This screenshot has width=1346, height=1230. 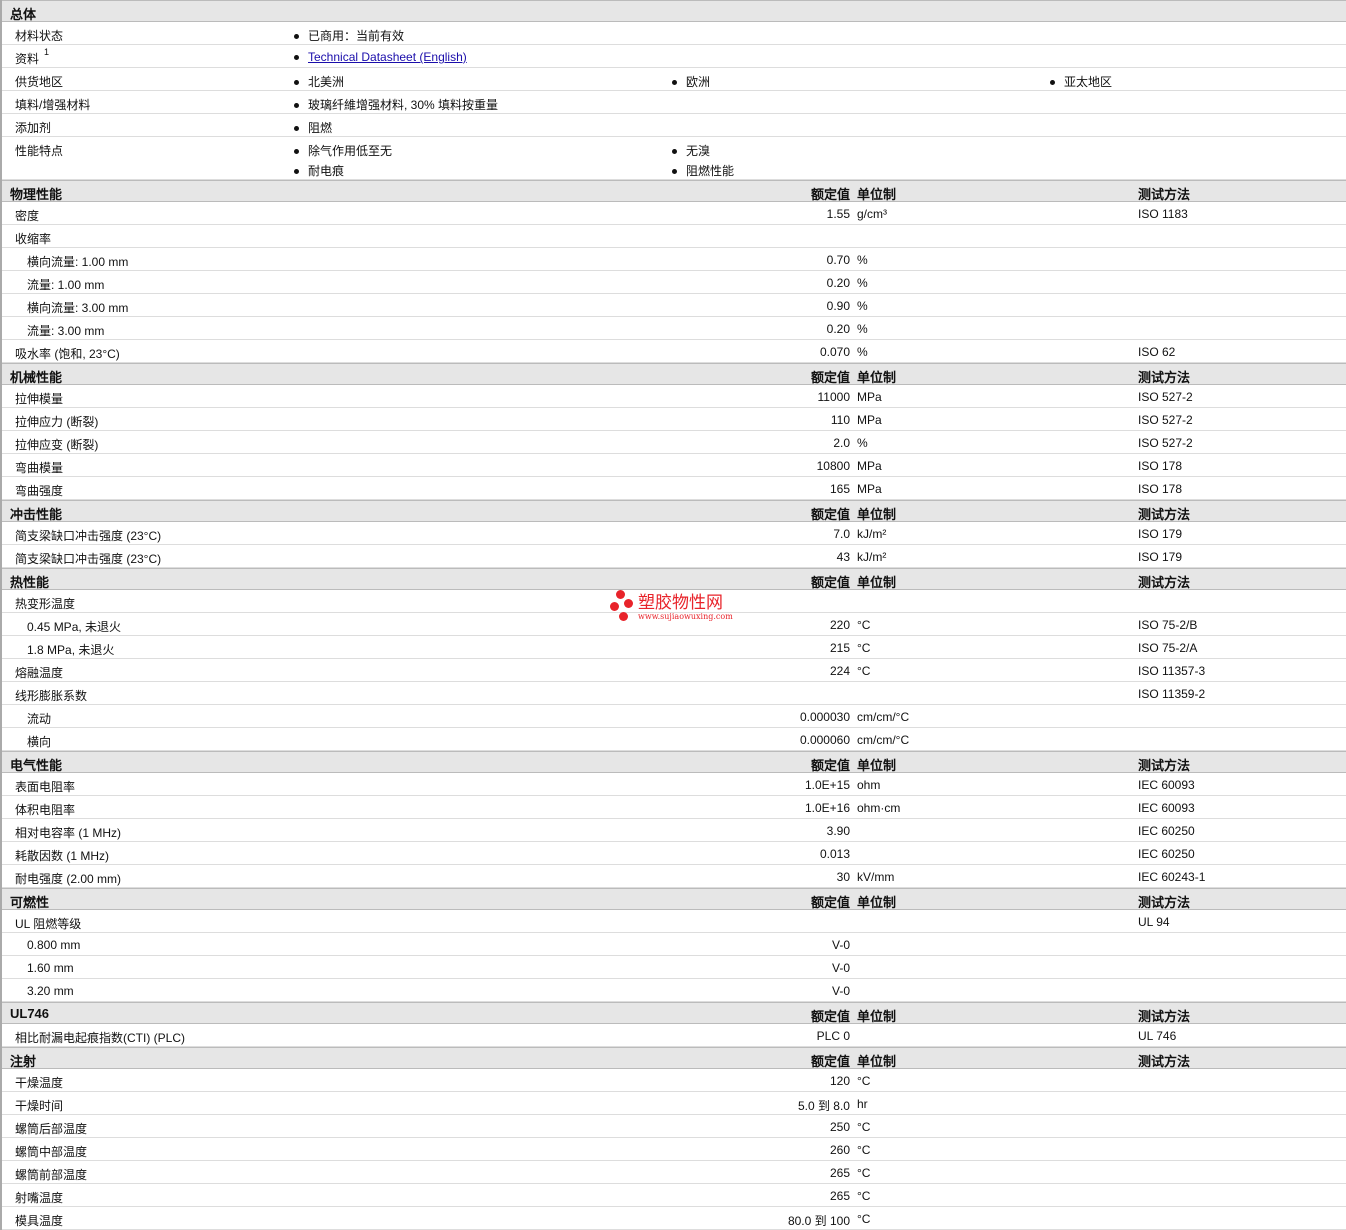 What do you see at coordinates (45, 604) in the screenshot?
I see `property-label: 热变形温度` at bounding box center [45, 604].